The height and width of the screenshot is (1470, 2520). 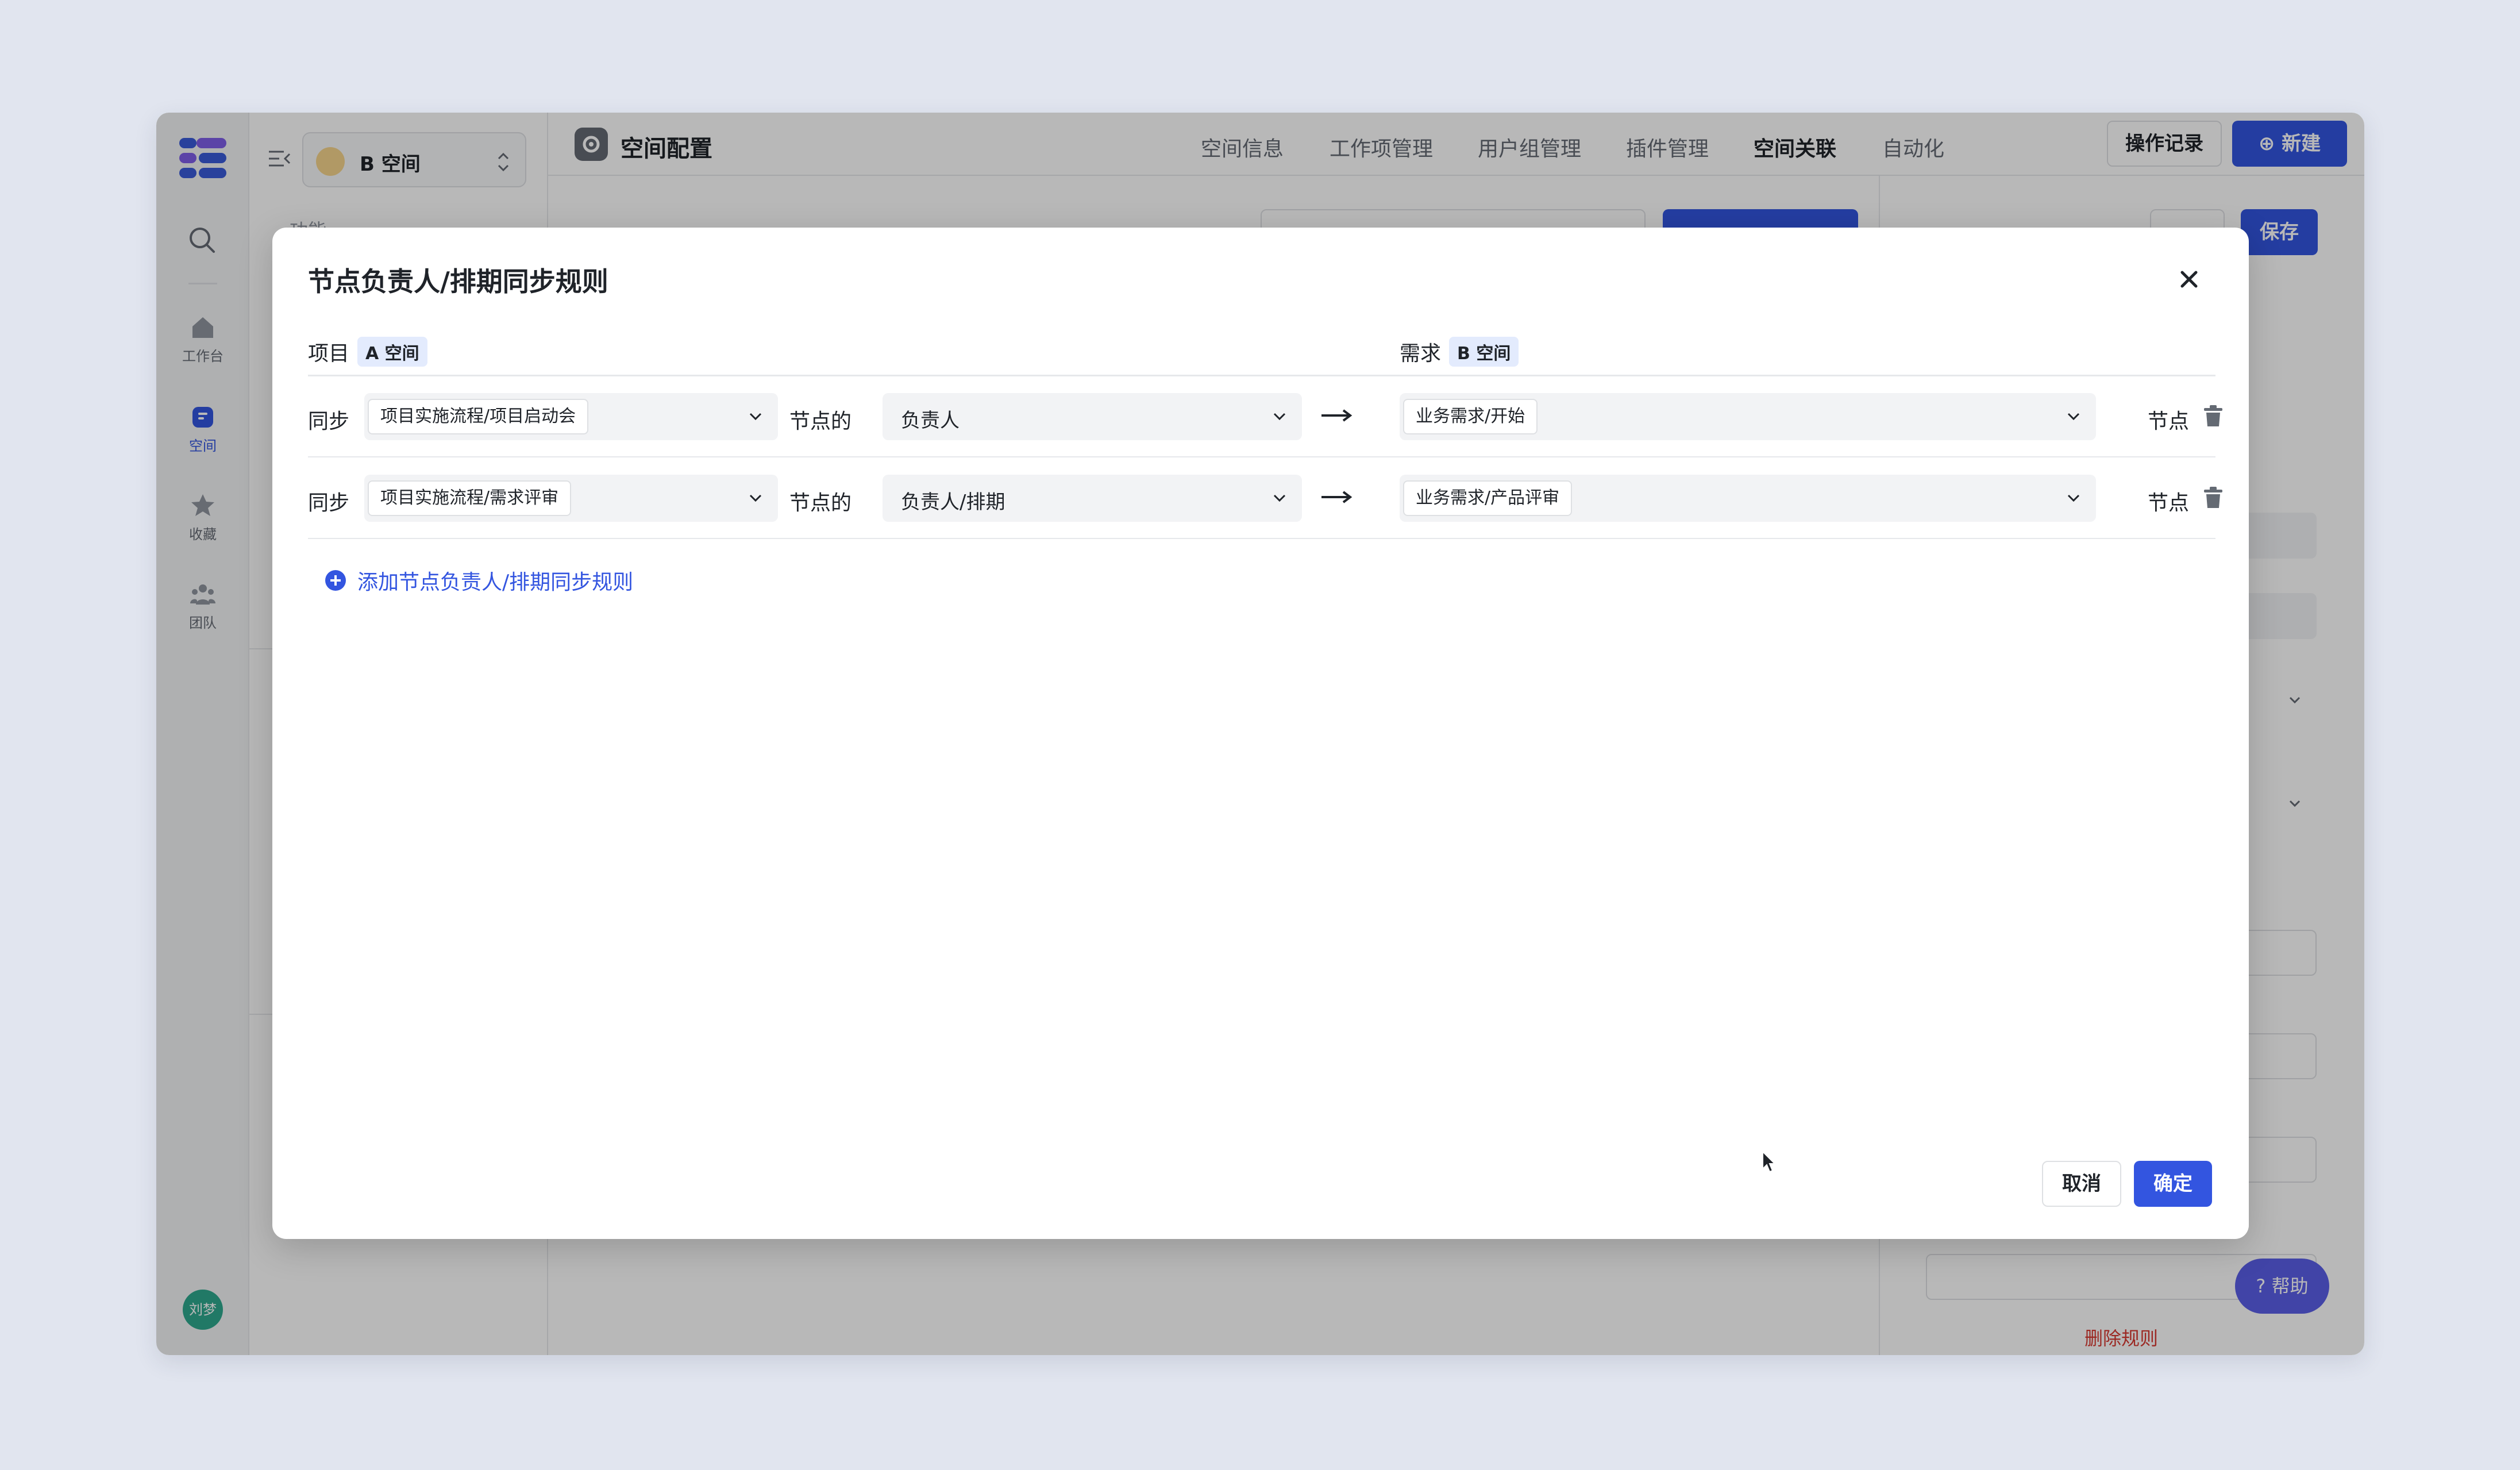 What do you see at coordinates (479, 416) in the screenshot?
I see `source-node-tag: 项目实施流程/项目启动会` at bounding box center [479, 416].